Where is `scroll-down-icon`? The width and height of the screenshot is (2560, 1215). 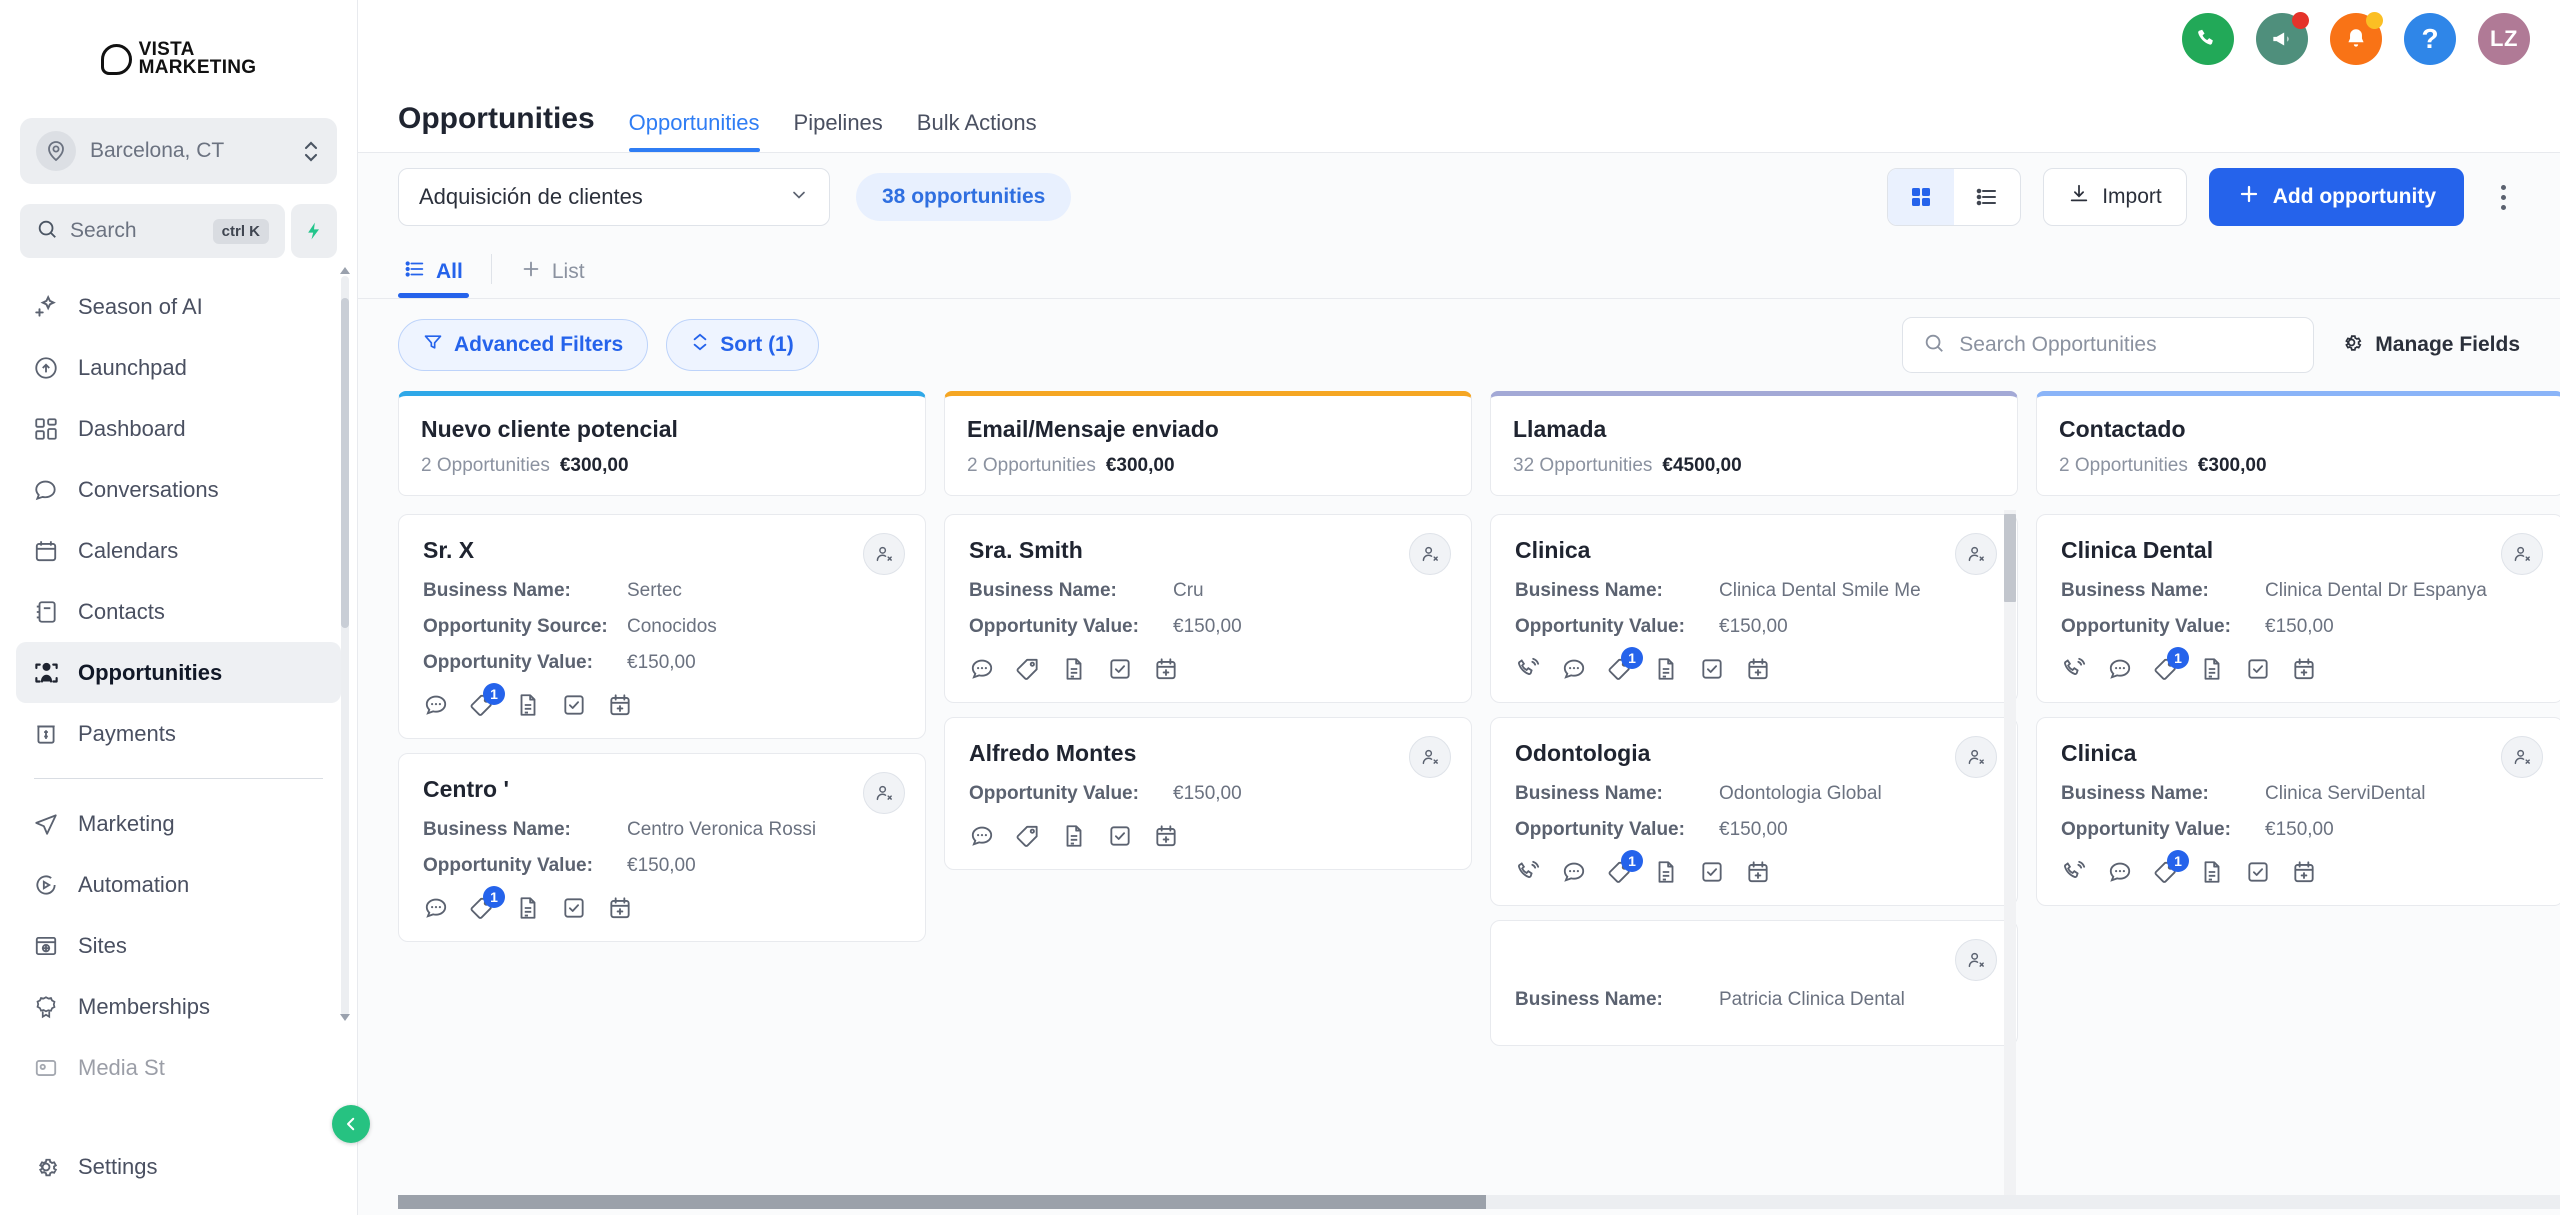 scroll-down-icon is located at coordinates (345, 1016).